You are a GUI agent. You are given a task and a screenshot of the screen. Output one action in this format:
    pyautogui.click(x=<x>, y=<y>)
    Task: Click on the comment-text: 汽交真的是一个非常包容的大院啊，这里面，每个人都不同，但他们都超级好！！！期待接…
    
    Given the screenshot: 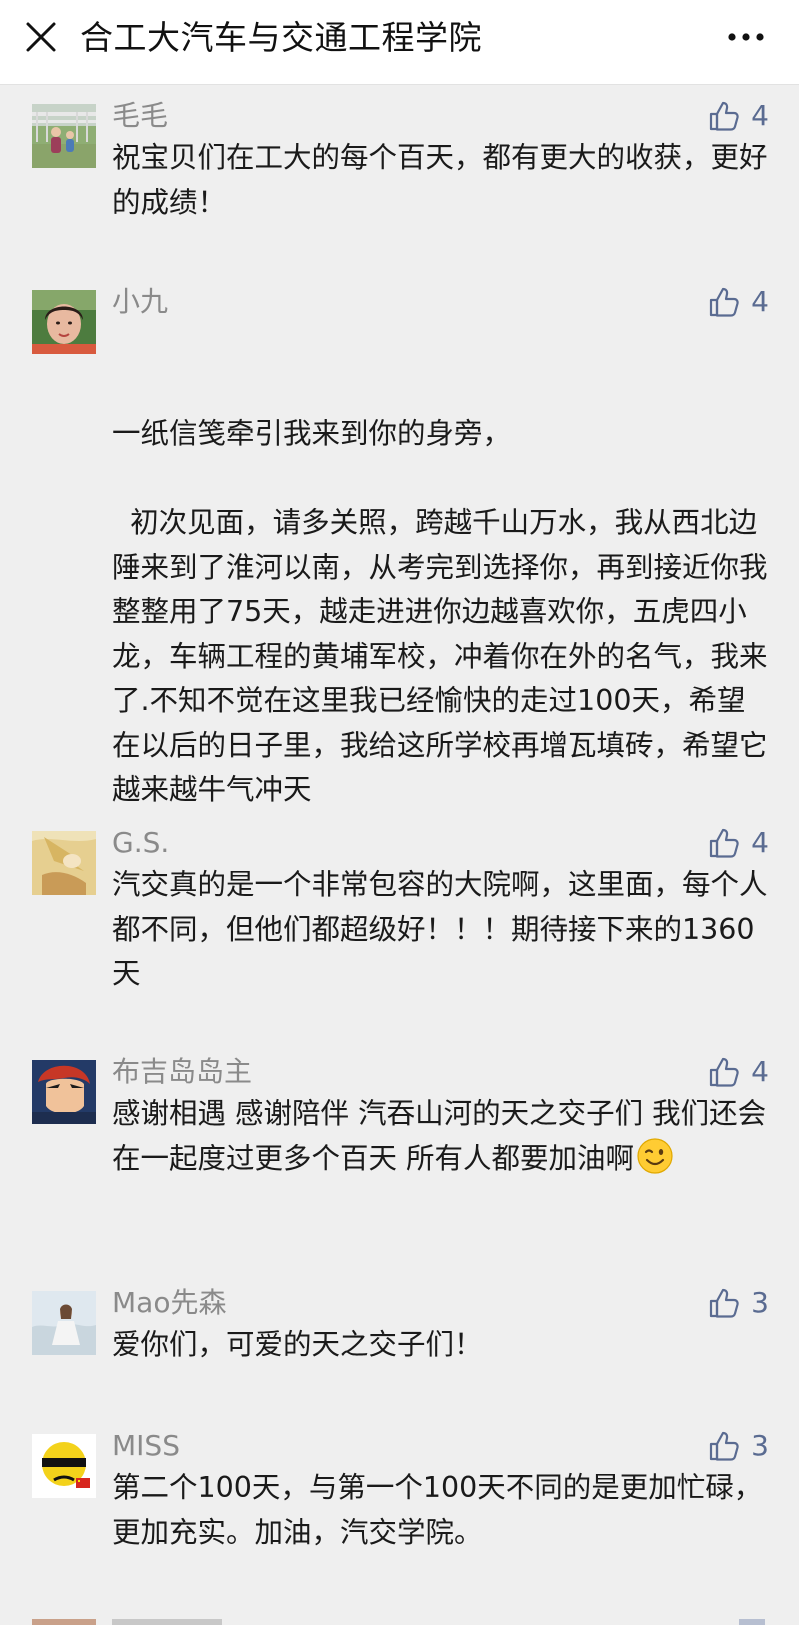 What is the action you would take?
    pyautogui.click(x=440, y=929)
    